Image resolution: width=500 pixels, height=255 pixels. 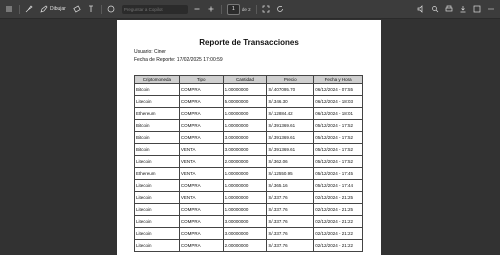 I want to click on table-cell: 06/12/2024 - 18:03, so click(x=338, y=101).